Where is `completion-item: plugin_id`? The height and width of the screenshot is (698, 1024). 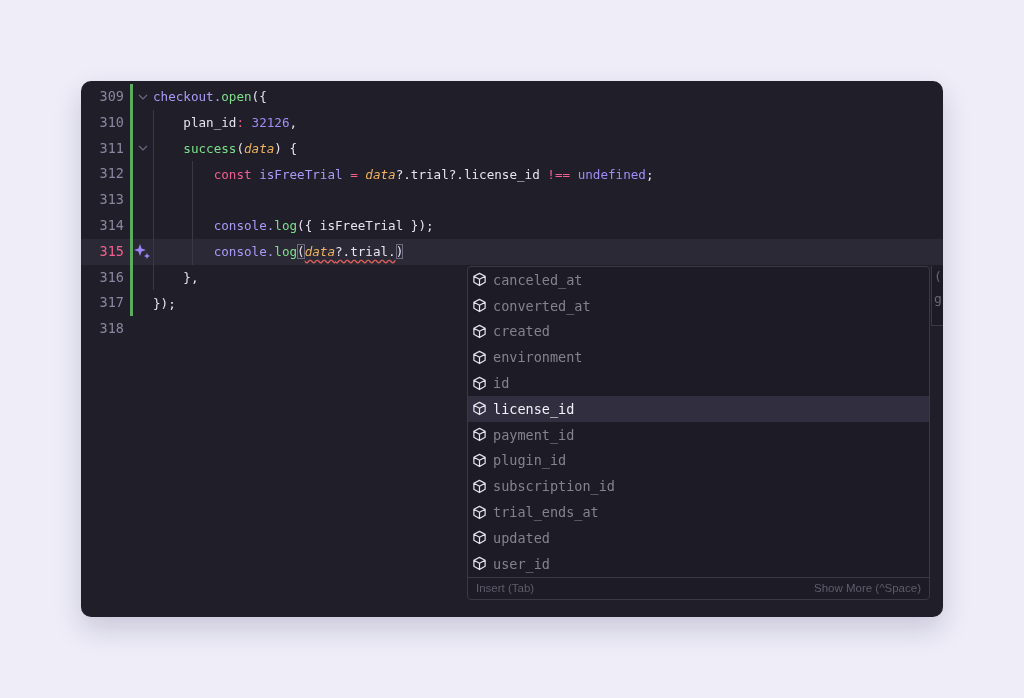 completion-item: plugin_id is located at coordinates (698, 460).